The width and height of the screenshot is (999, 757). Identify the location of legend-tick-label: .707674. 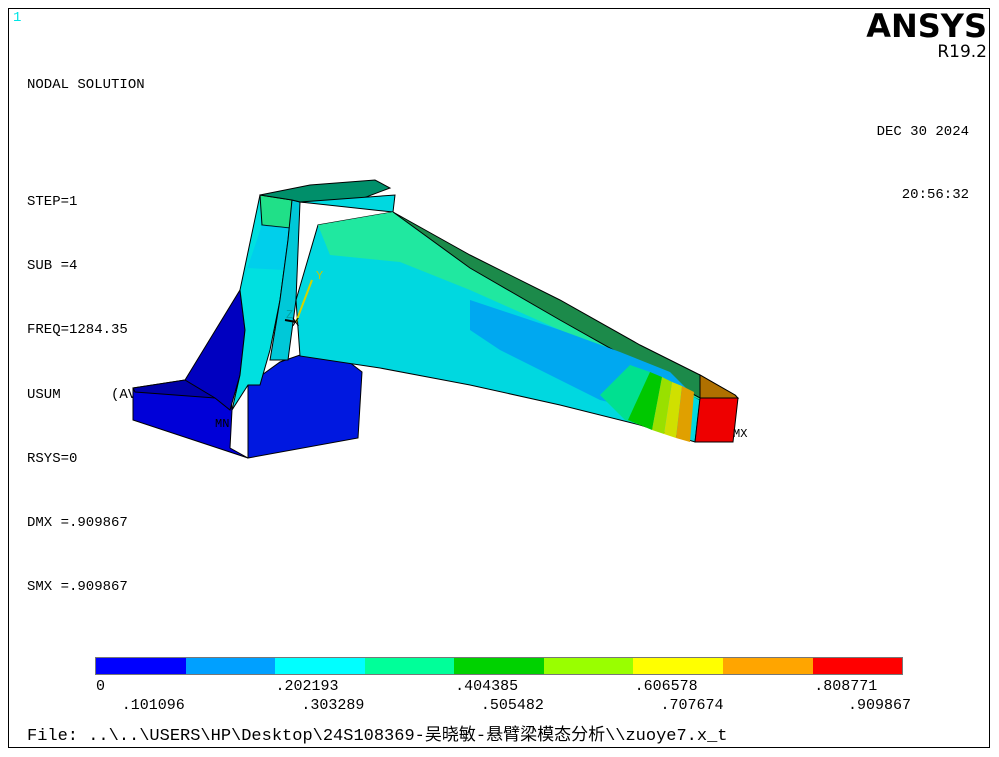
(692, 705).